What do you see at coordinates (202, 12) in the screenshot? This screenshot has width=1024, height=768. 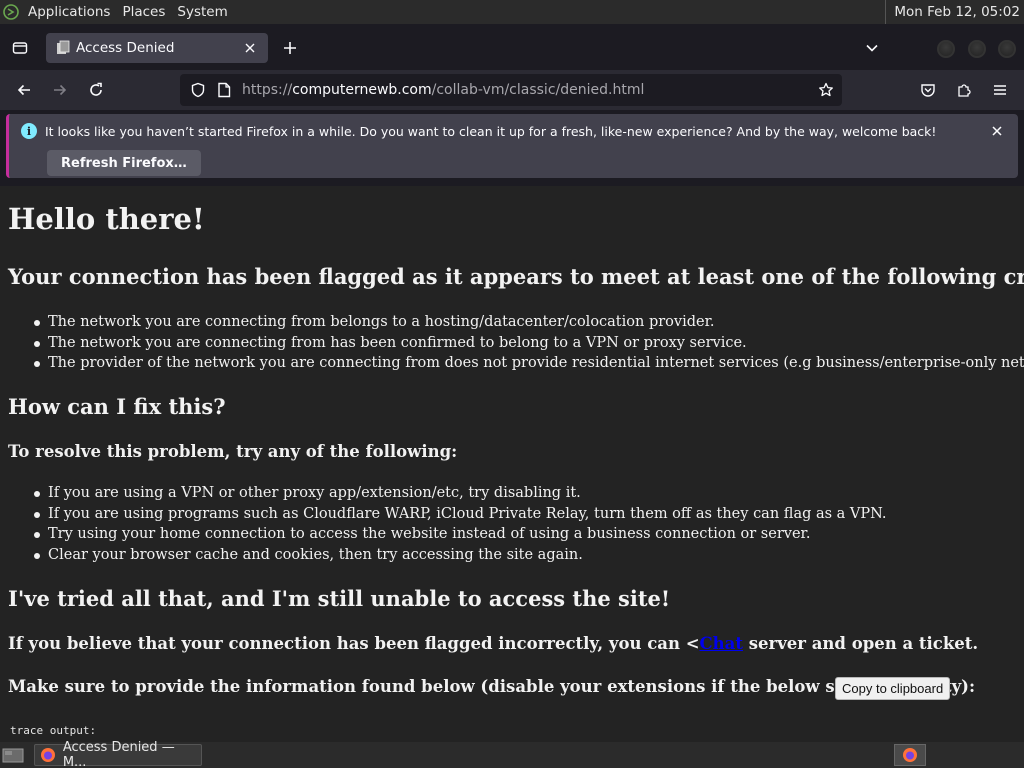 I see `menu-system: System` at bounding box center [202, 12].